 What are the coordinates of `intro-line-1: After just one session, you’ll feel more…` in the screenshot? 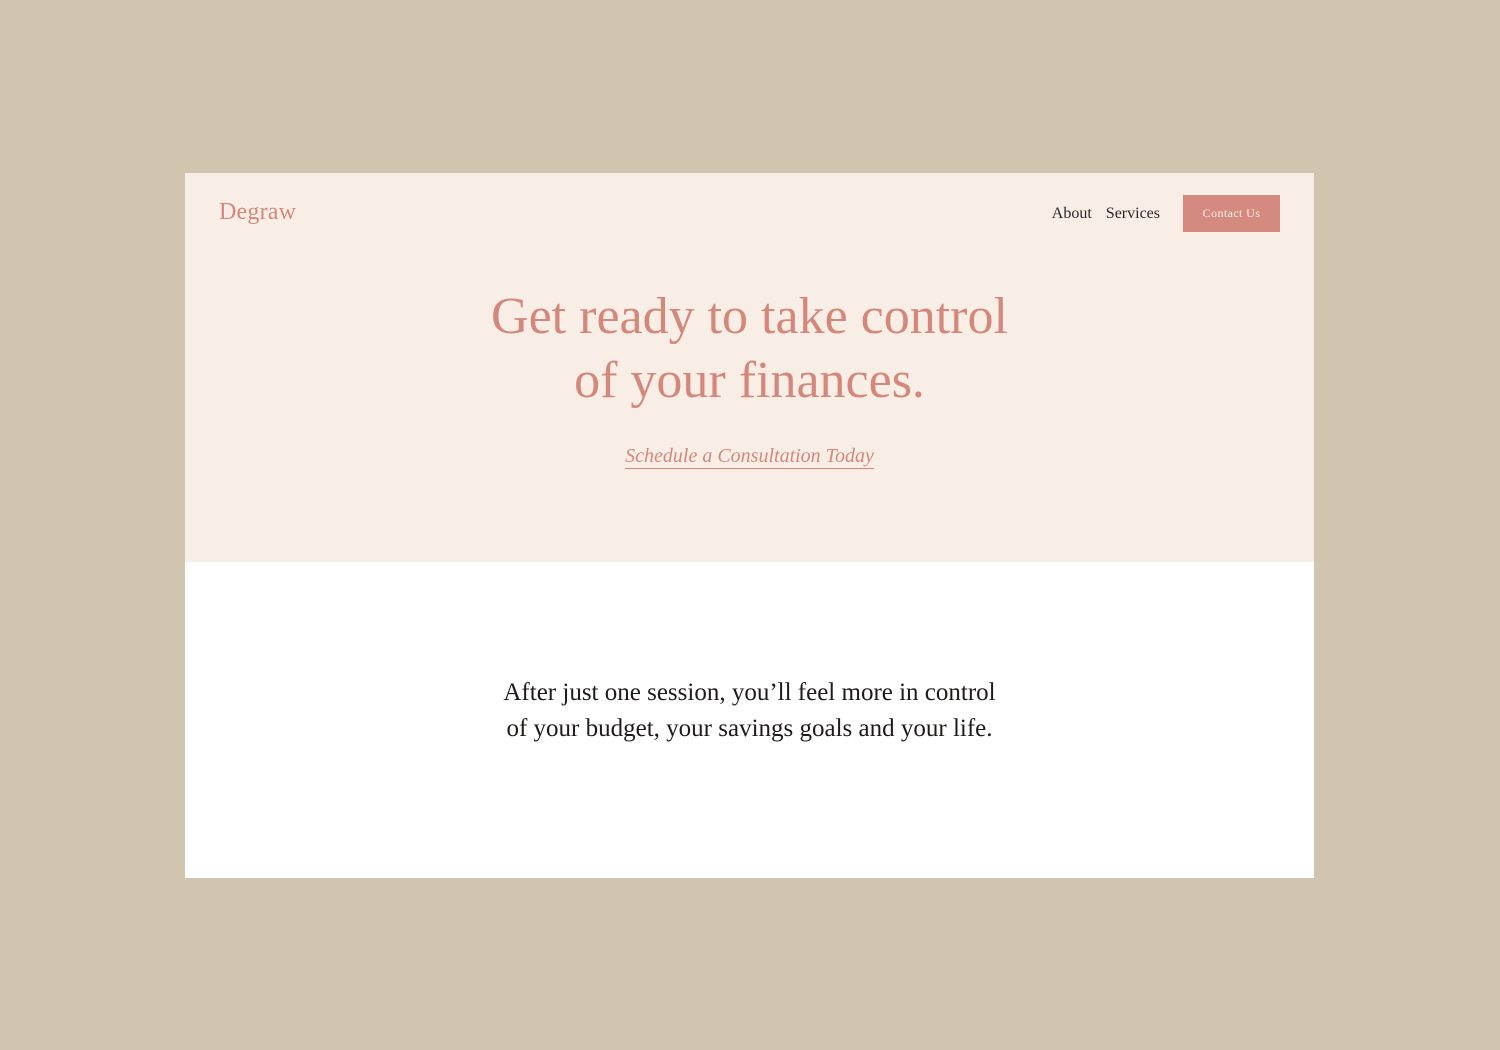 It's located at (749, 692).